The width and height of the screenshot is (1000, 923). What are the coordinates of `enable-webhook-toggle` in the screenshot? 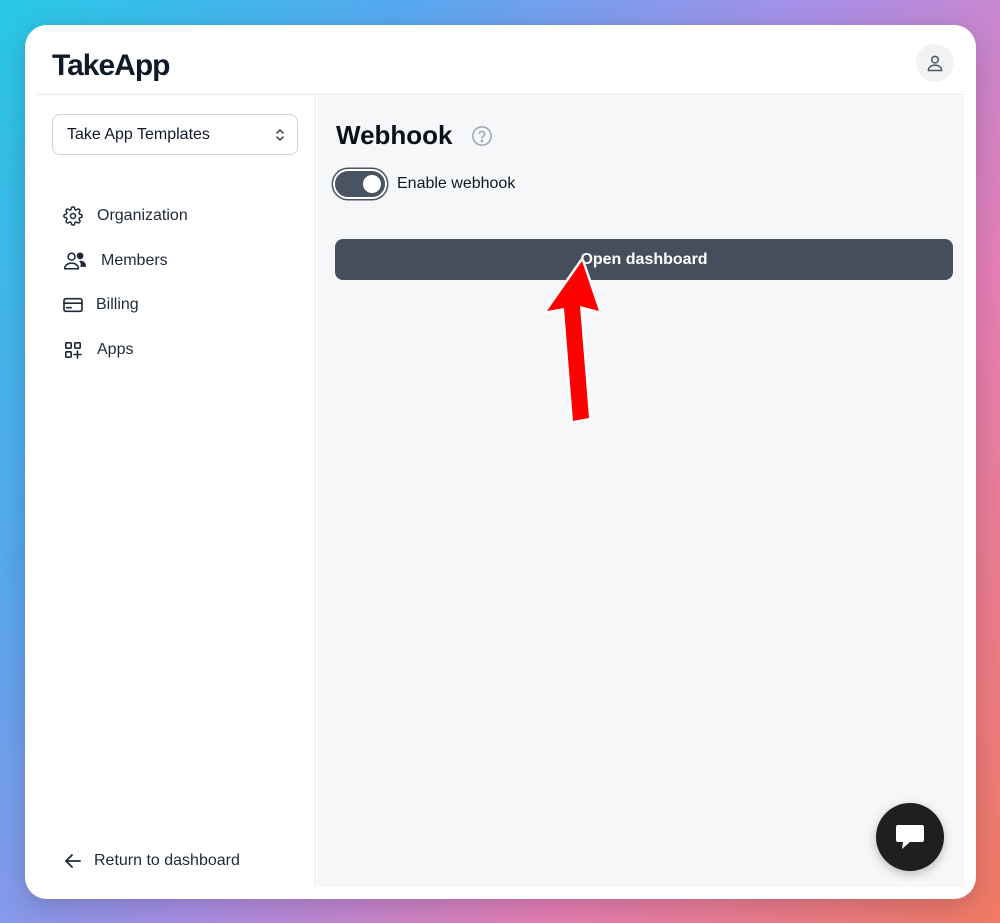 It's located at (360, 184).